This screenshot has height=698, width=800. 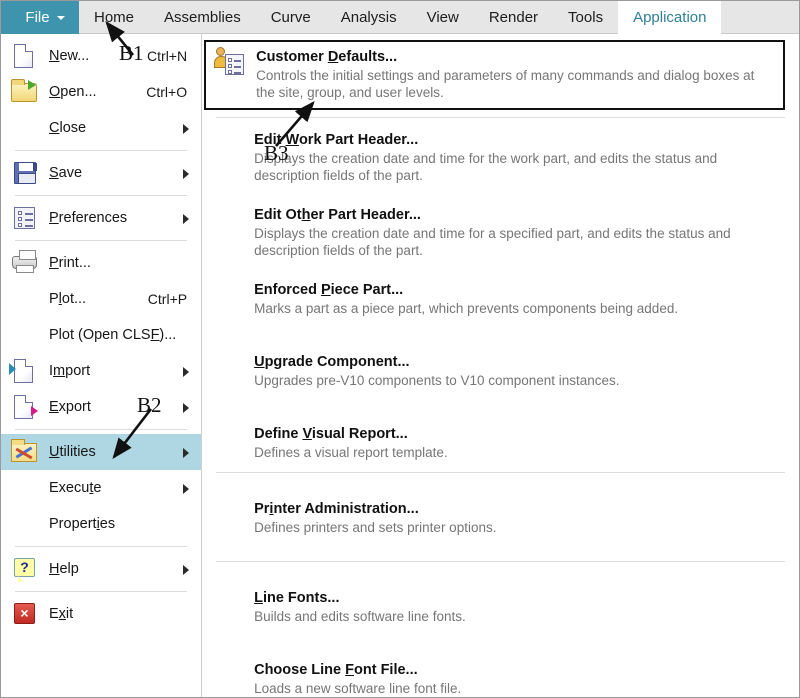 What do you see at coordinates (358, 688) in the screenshot?
I see `command-description: Loads a new software line font file.` at bounding box center [358, 688].